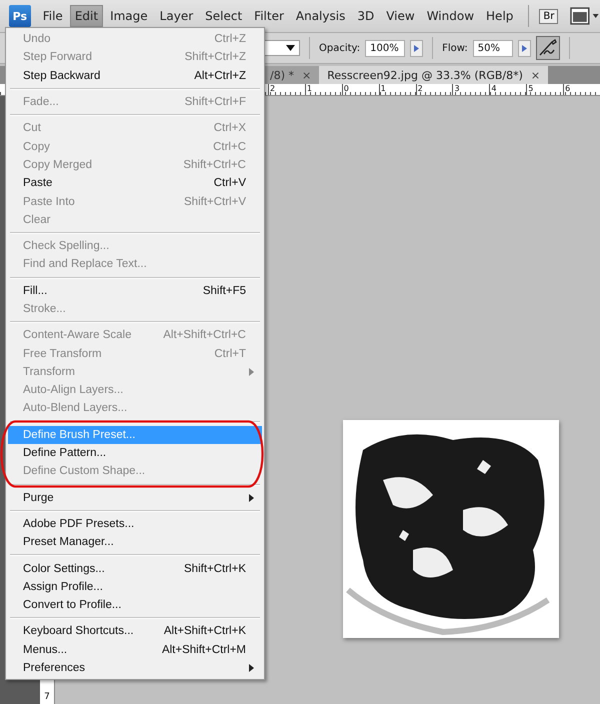 This screenshot has height=704, width=600. Describe the element at coordinates (135, 649) in the screenshot. I see `menu-item: Menus... Alt+Shift+Ctrl+M` at that location.